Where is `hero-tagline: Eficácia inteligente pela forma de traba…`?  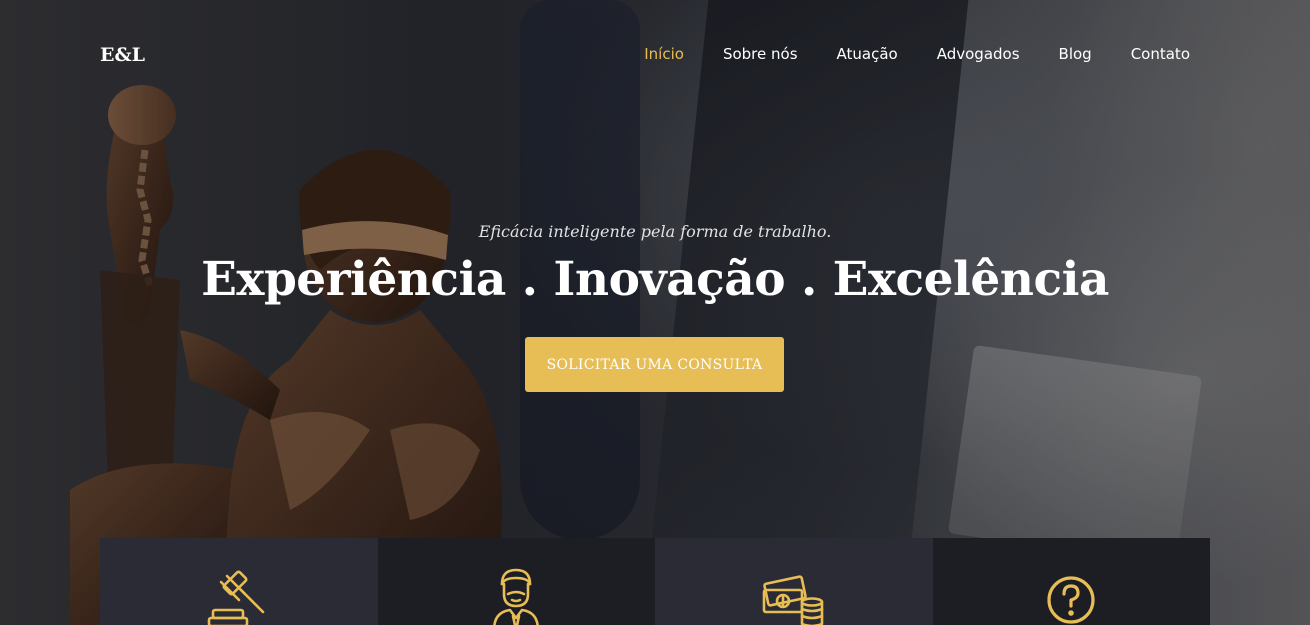 hero-tagline: Eficácia inteligente pela forma de traba… is located at coordinates (655, 231).